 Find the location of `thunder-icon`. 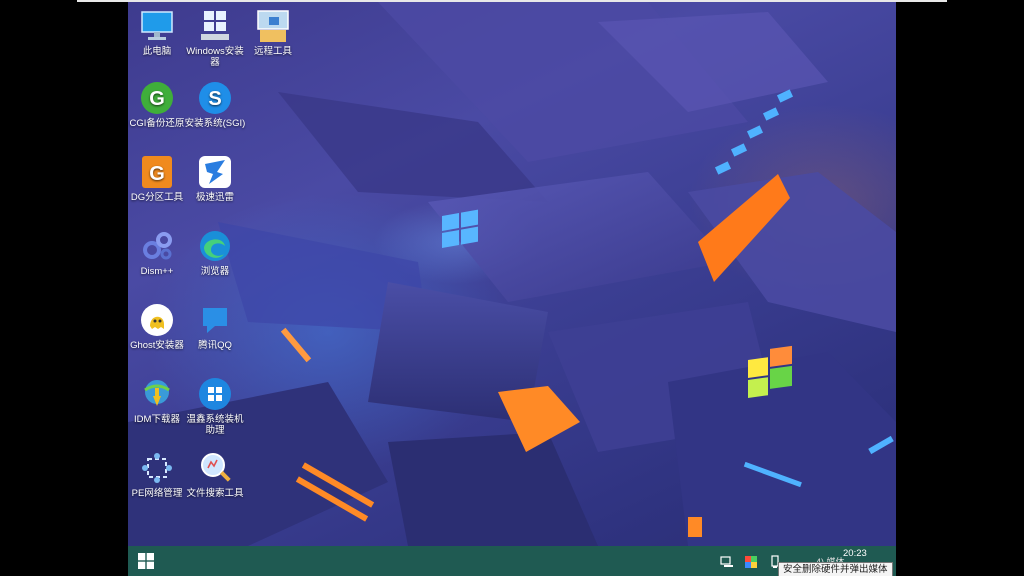

thunder-icon is located at coordinates (215, 172).